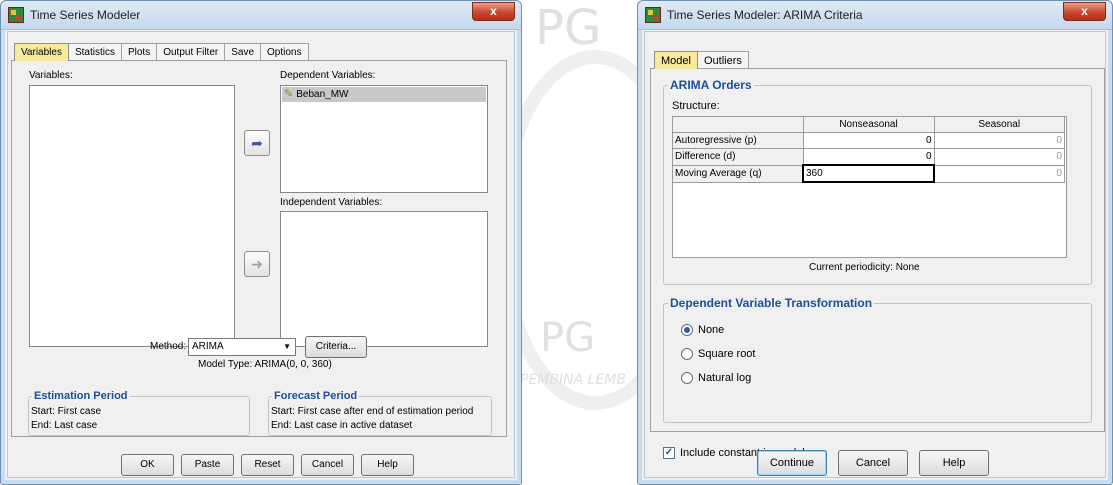 Image resolution: width=1113 pixels, height=485 pixels. Describe the element at coordinates (864, 267) in the screenshot. I see `current-periodicity-text: Current periodicity: None` at that location.